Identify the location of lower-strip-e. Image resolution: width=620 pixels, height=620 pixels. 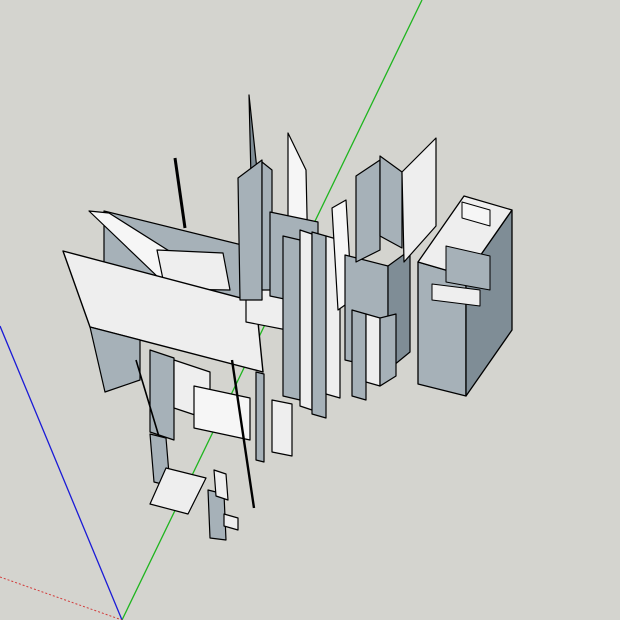
(282, 428).